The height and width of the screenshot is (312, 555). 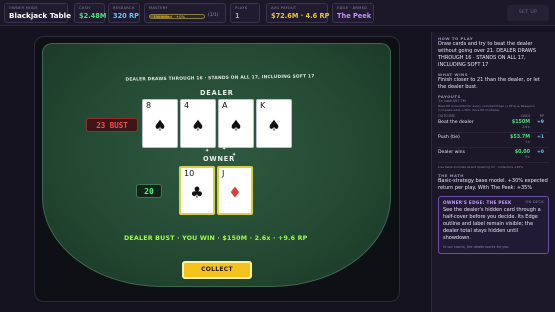 What do you see at coordinates (40, 15) in the screenshot?
I see `game-title: Blackjack Table` at bounding box center [40, 15].